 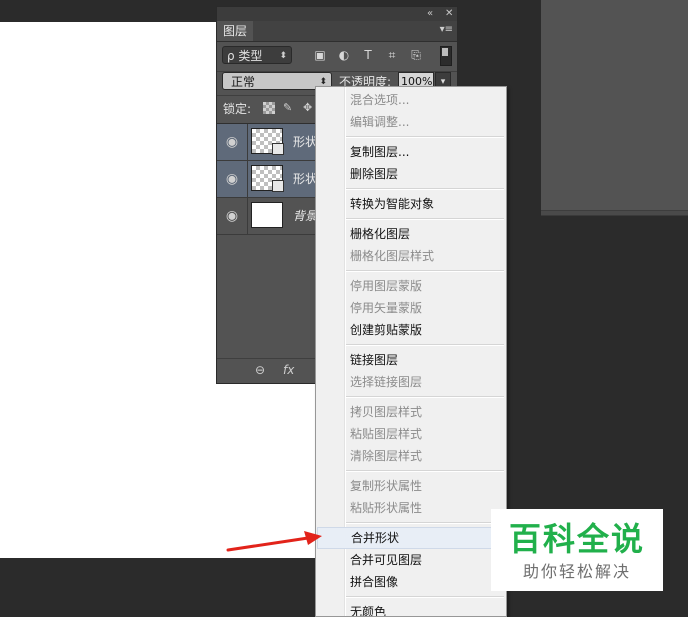 I want to click on shape-filter-icon: ⌗, so click(x=392, y=55).